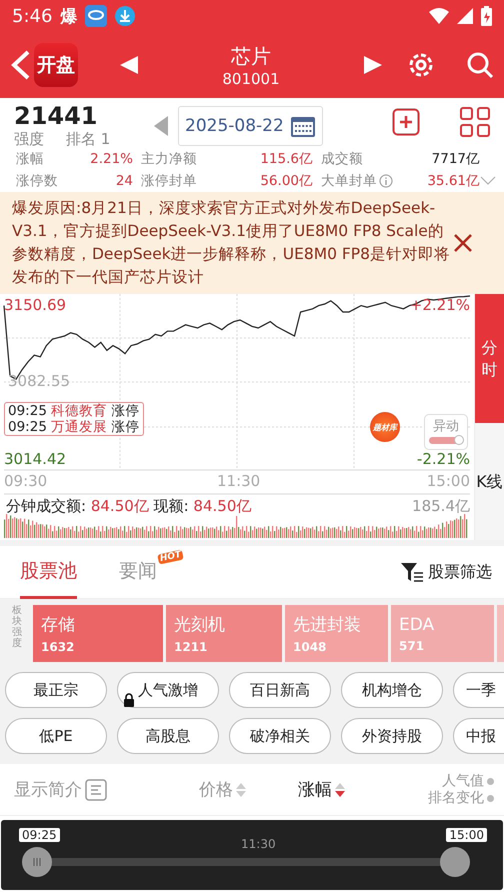  Describe the element at coordinates (486, 16) in the screenshot. I see `battery-icon` at that location.